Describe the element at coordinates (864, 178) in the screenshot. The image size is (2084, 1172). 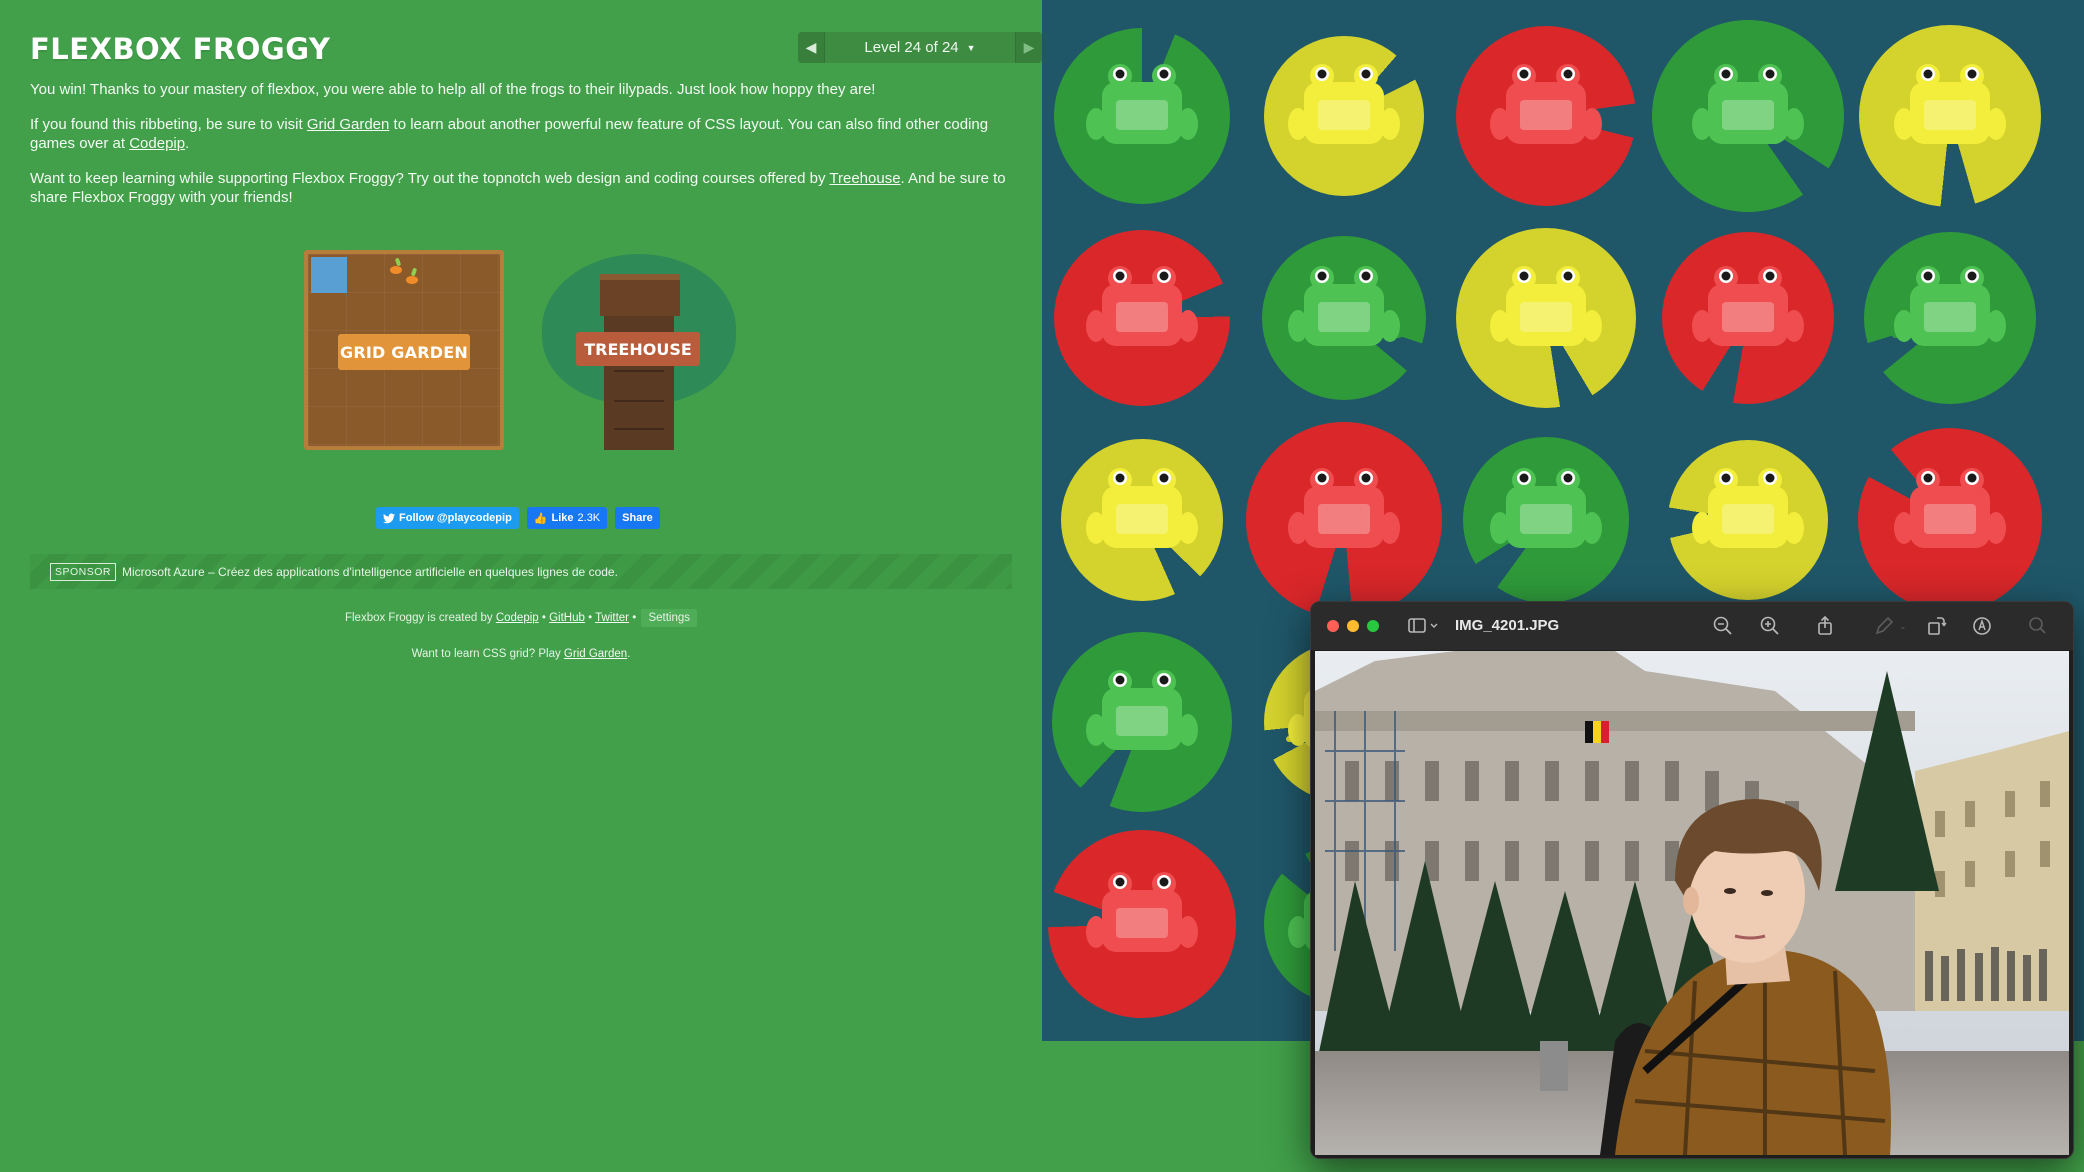
I see `treehouse-link: Treehouse` at that location.